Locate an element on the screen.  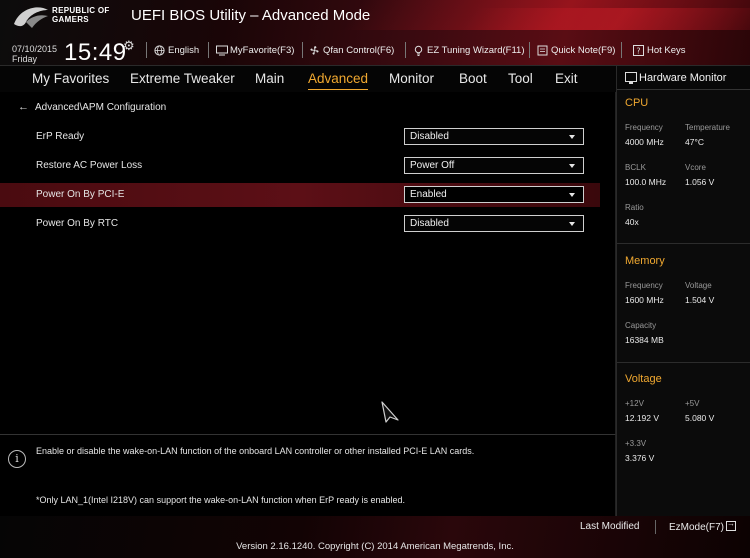
hot-keys-label: Hot Keys is located at coordinates (666, 50).